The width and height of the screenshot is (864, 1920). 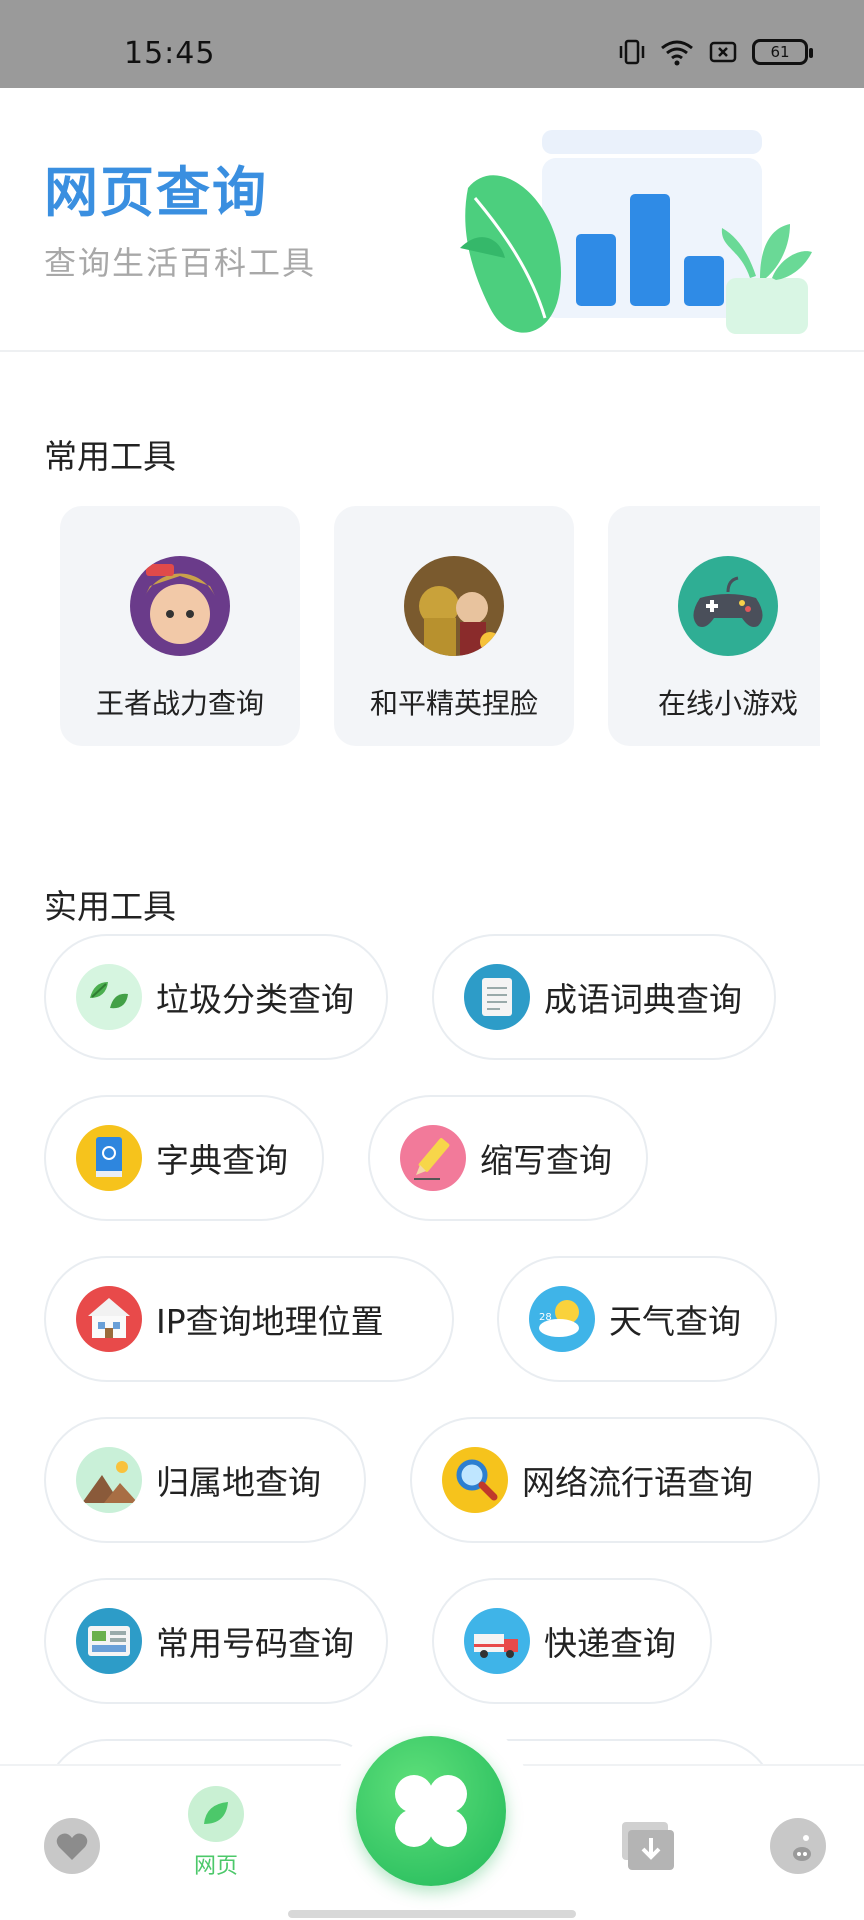 What do you see at coordinates (109, 997) in the screenshot?
I see `leaf-icon` at bounding box center [109, 997].